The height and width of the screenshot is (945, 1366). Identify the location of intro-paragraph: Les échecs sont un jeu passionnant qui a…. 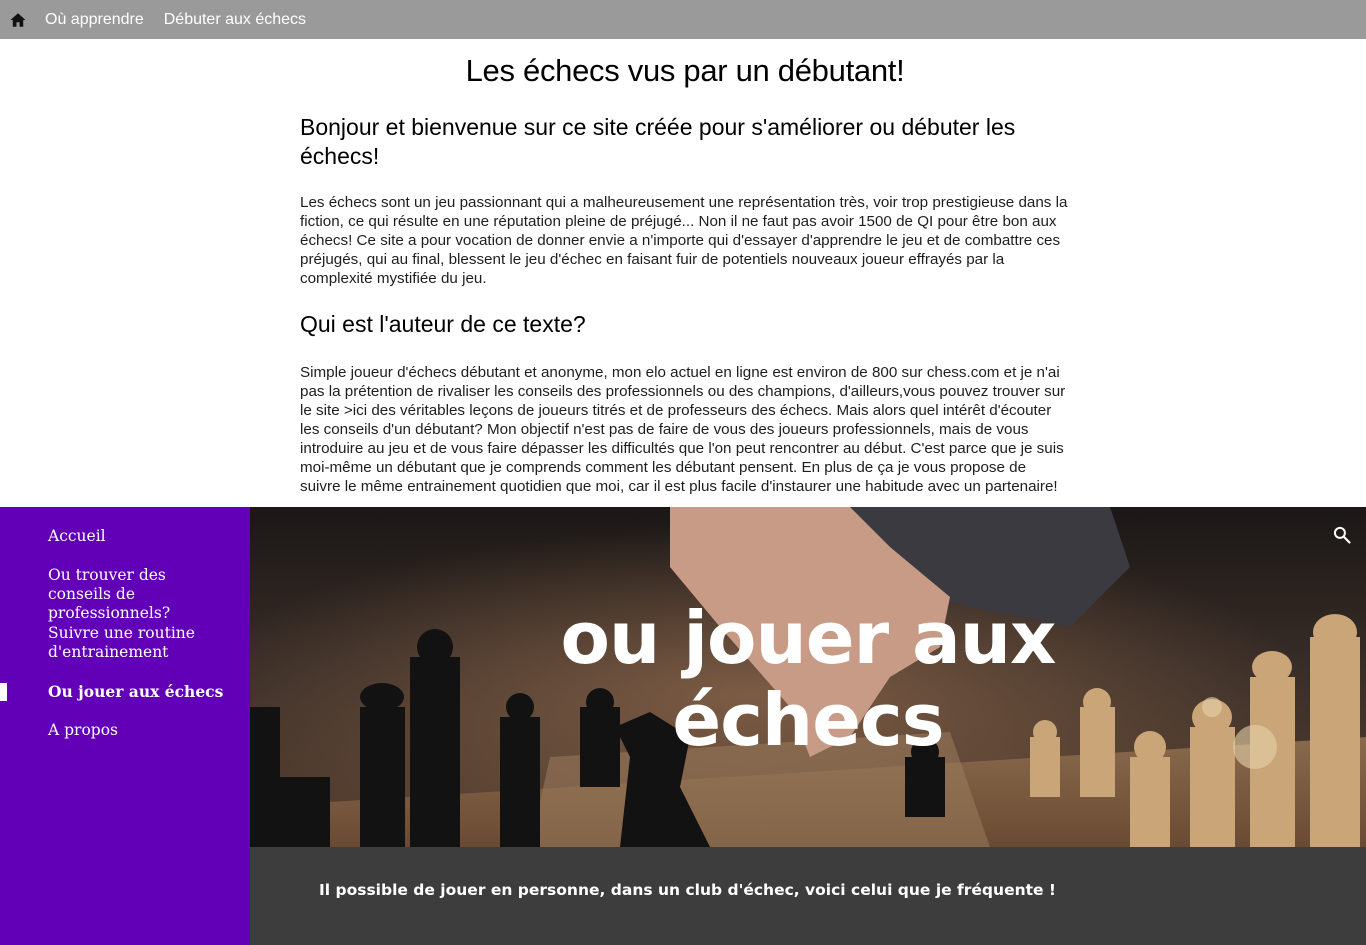
(684, 240).